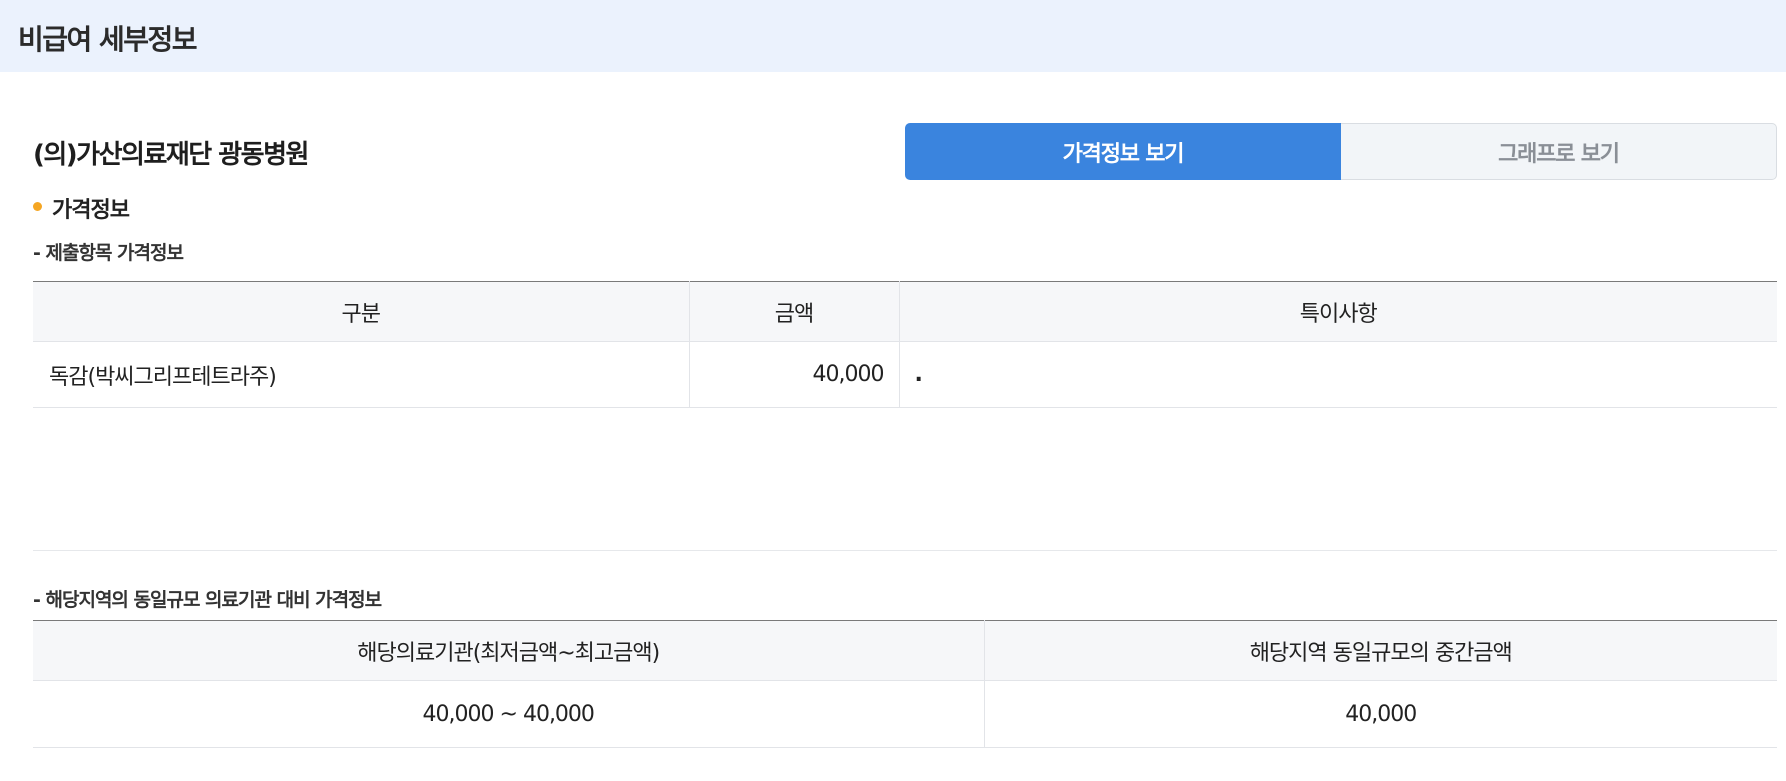  I want to click on column-header-category: 구분, so click(361, 311).